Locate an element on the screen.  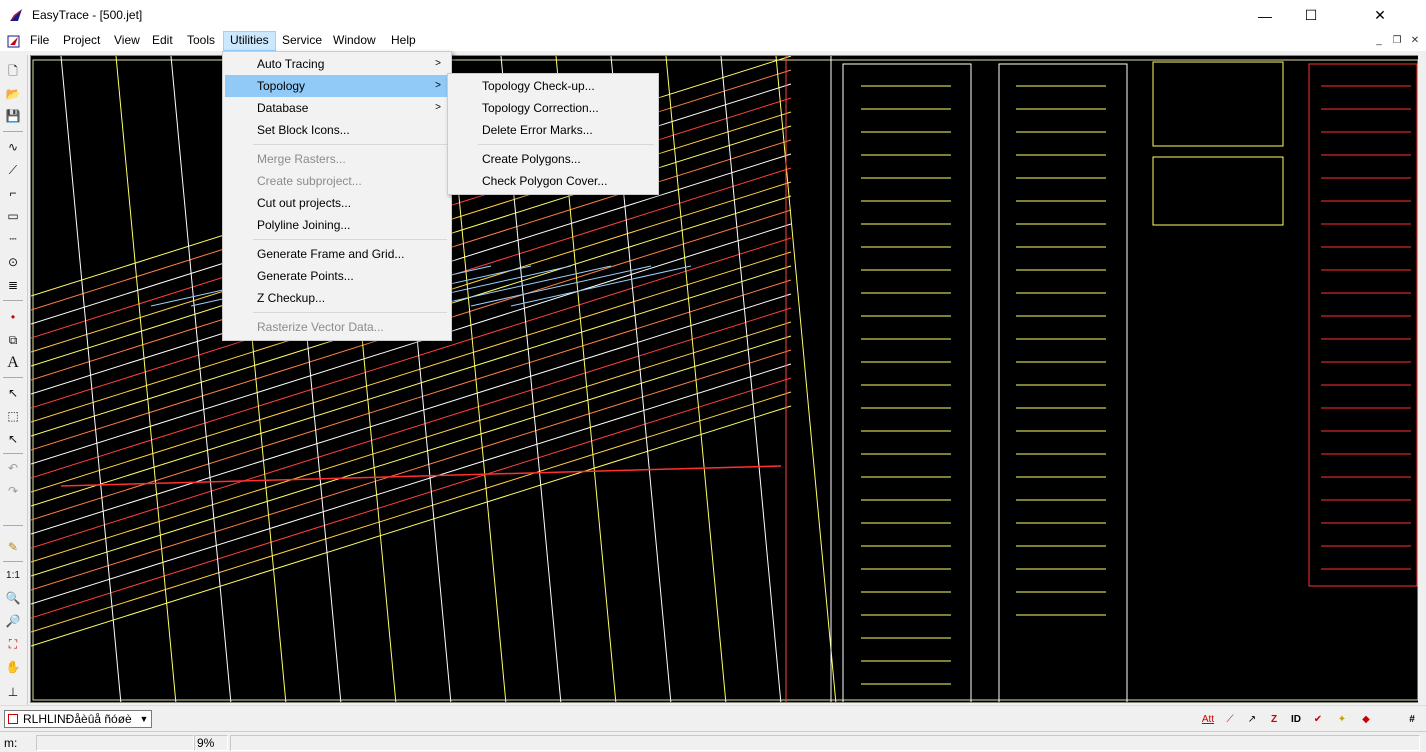
hatch-tool-icon: ≣ is located at coordinates (13, 285).